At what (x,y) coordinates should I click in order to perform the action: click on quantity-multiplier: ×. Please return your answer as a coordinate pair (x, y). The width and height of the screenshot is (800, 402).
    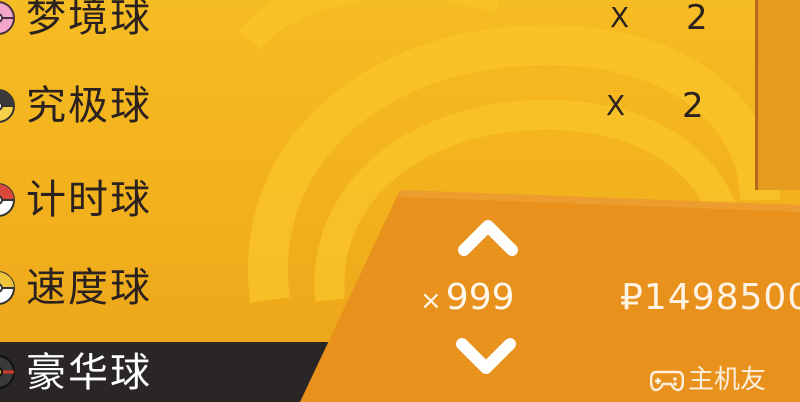
    Looking at the image, I should click on (431, 301).